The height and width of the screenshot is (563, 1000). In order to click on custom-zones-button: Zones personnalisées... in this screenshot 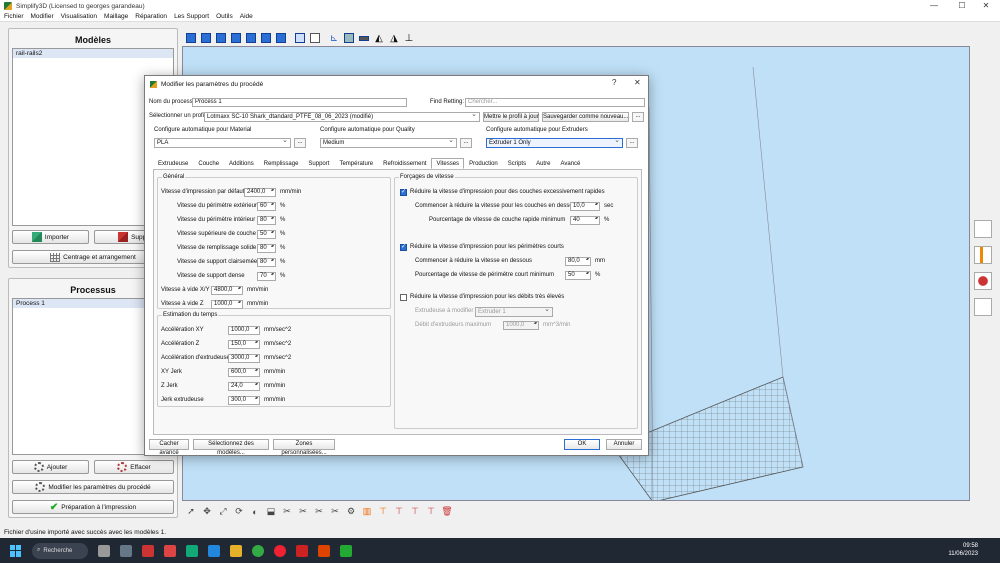, I will do `click(304, 447)`.